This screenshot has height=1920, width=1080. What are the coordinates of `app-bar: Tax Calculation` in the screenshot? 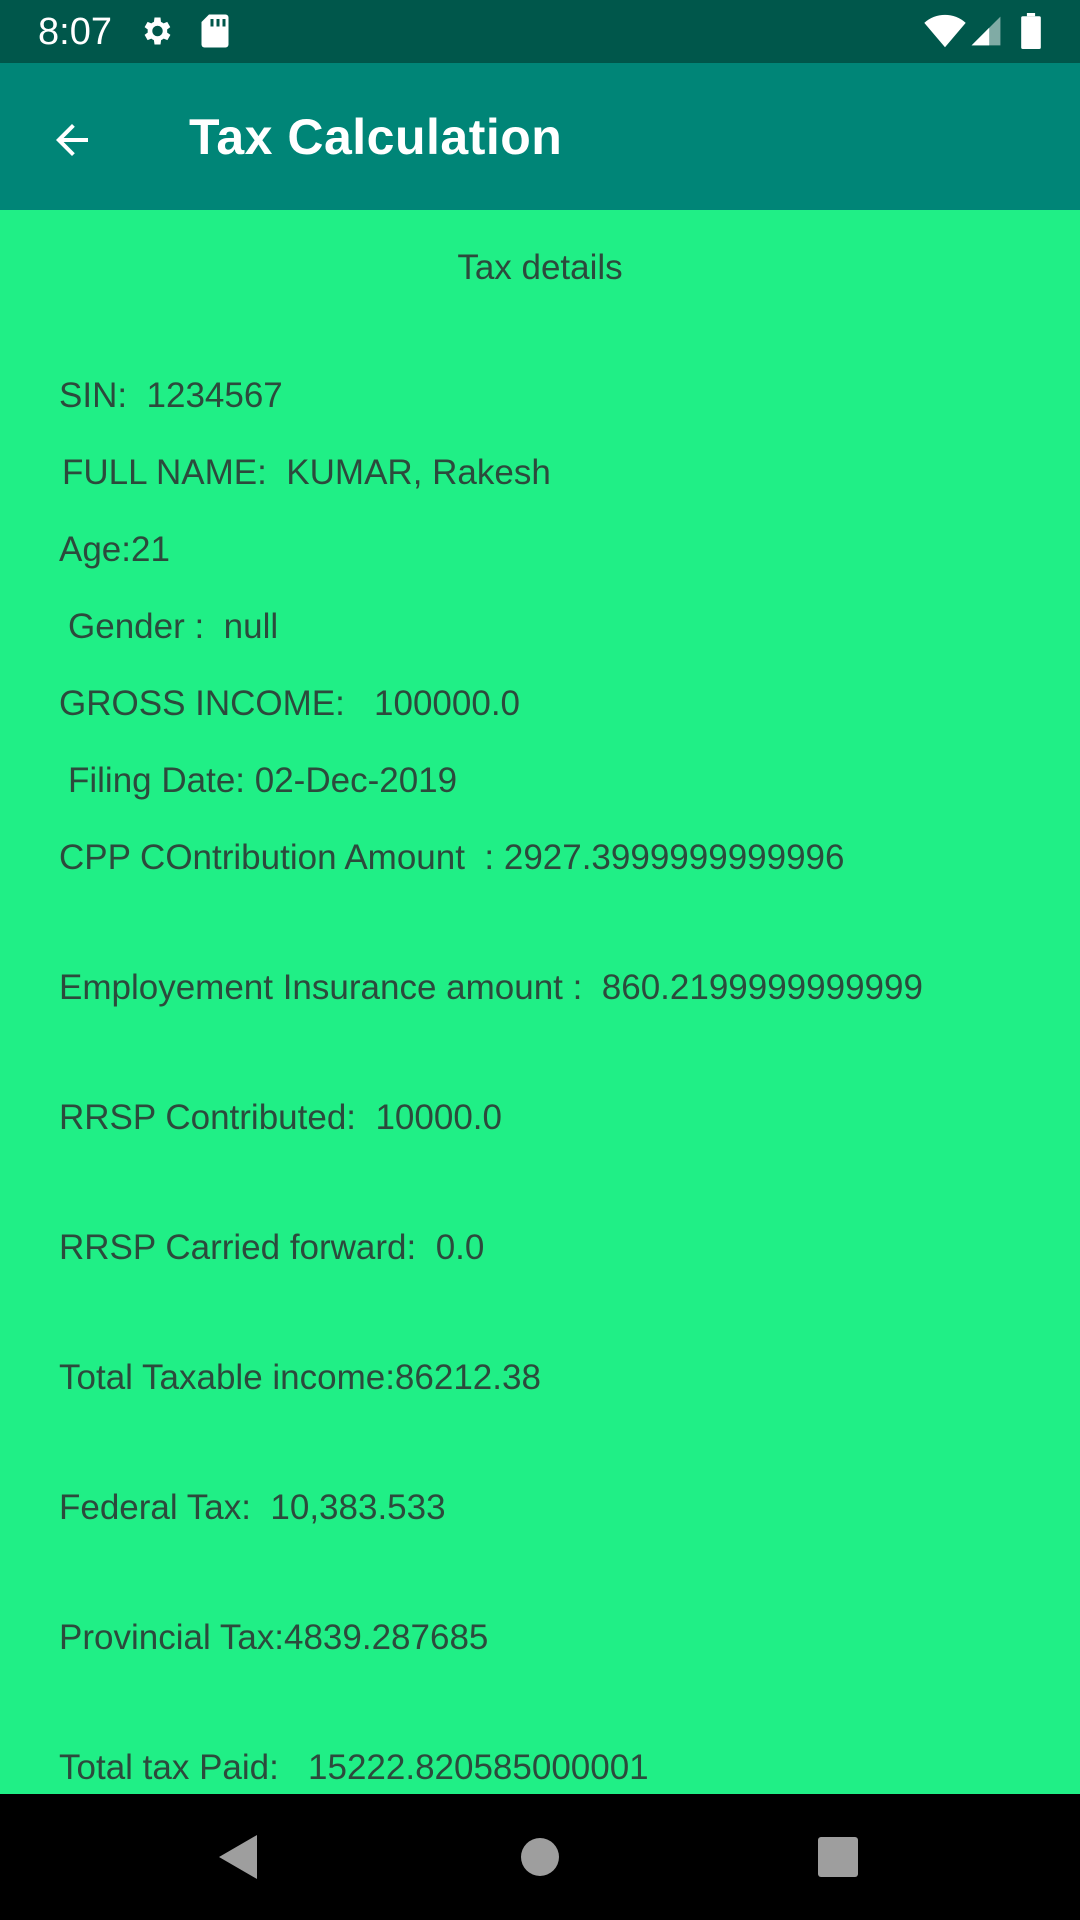 It's located at (540, 136).